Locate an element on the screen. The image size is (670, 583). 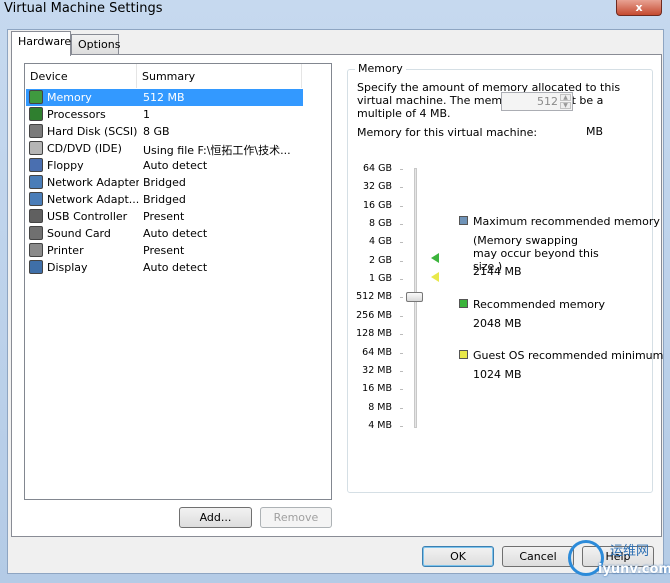
watermark-subtext: iyunv.com is located at coordinates (634, 569).